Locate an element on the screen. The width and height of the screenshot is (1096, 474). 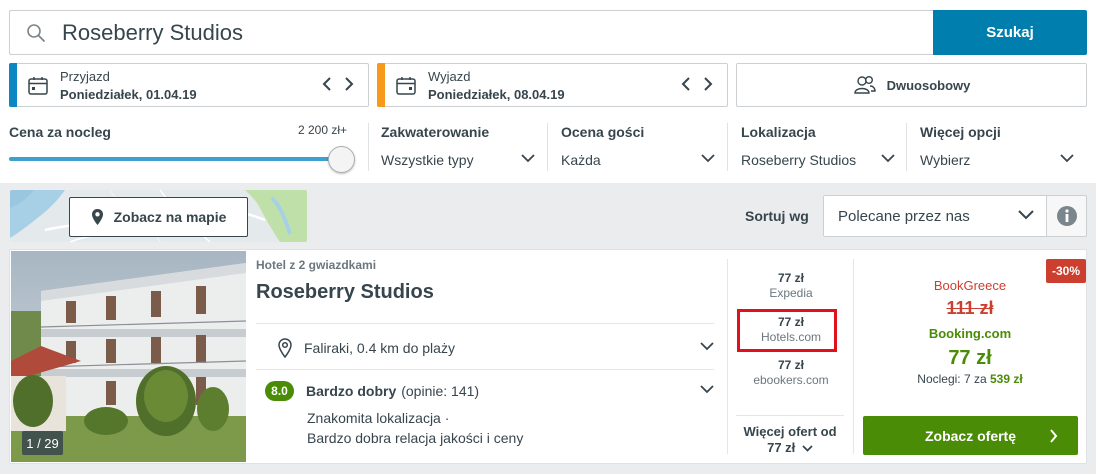
accommodation-filter-title: Zakwaterowanie is located at coordinates (435, 132).